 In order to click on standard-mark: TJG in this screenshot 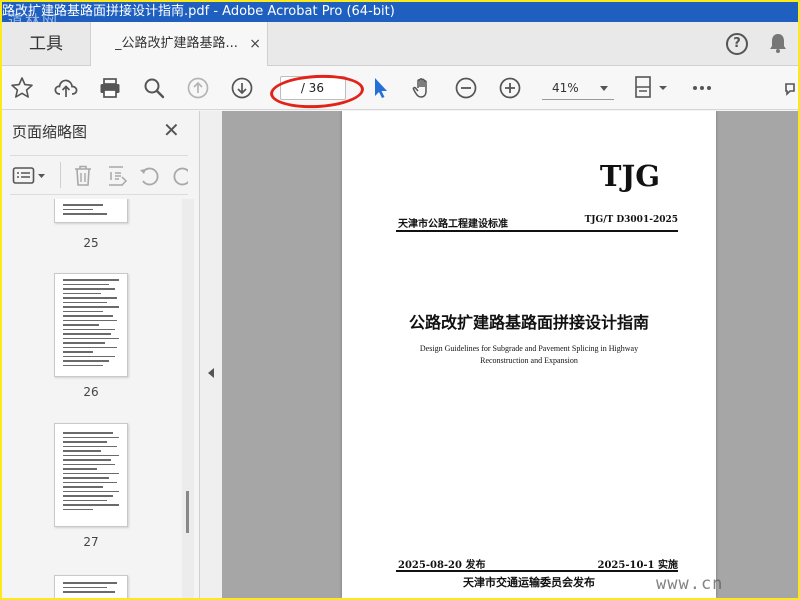, I will do `click(629, 176)`.